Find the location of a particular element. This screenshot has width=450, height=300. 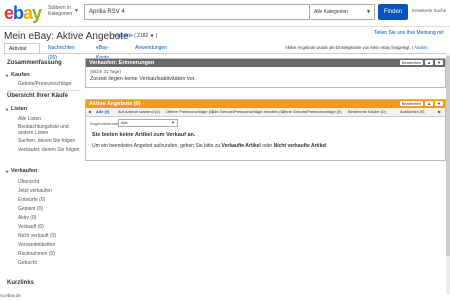

username-link: waplaste is located at coordinates (123, 36).